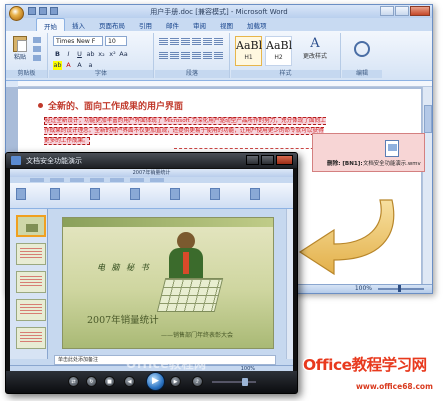 Image resolution: width=443 pixels, height=401 pixels. I want to click on ppt-slide-thumbnails, so click(29, 284).